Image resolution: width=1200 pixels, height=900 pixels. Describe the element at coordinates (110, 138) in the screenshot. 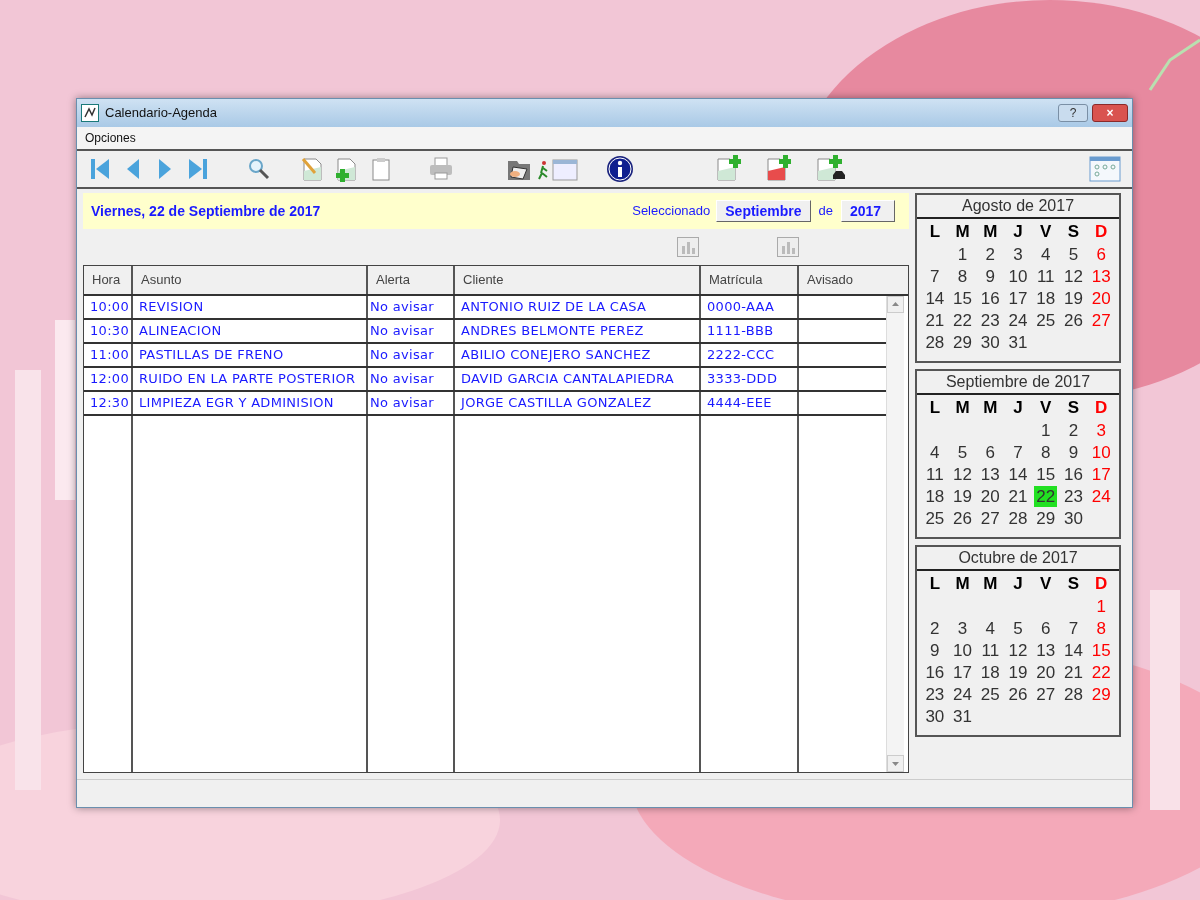

I see `menu-item: Opciones` at that location.